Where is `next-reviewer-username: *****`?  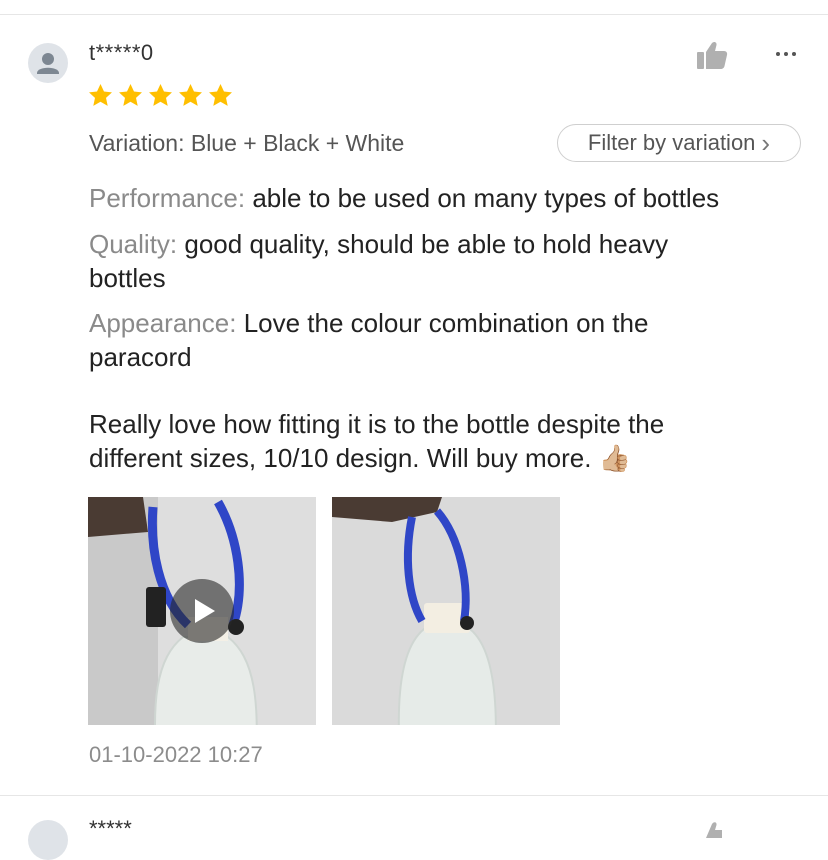 next-reviewer-username: ***** is located at coordinates (110, 828).